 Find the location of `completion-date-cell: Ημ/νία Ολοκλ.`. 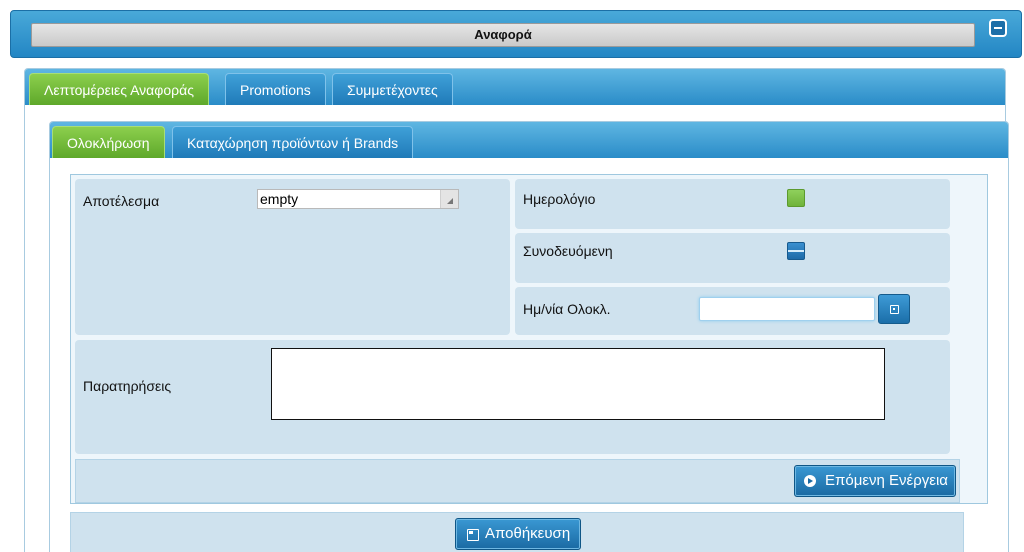

completion-date-cell: Ημ/νία Ολοκλ. is located at coordinates (732, 311).